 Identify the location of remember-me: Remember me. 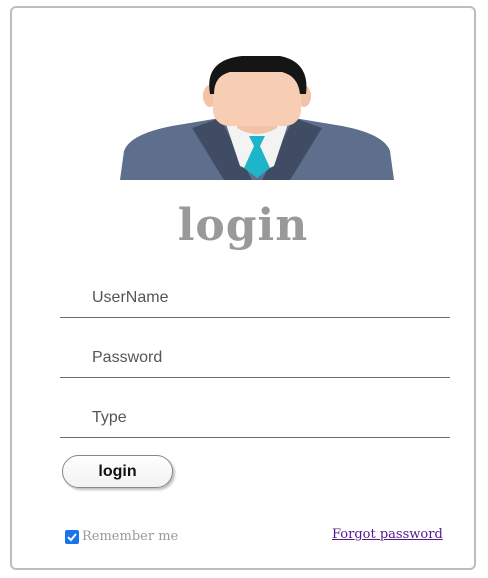
(121, 536).